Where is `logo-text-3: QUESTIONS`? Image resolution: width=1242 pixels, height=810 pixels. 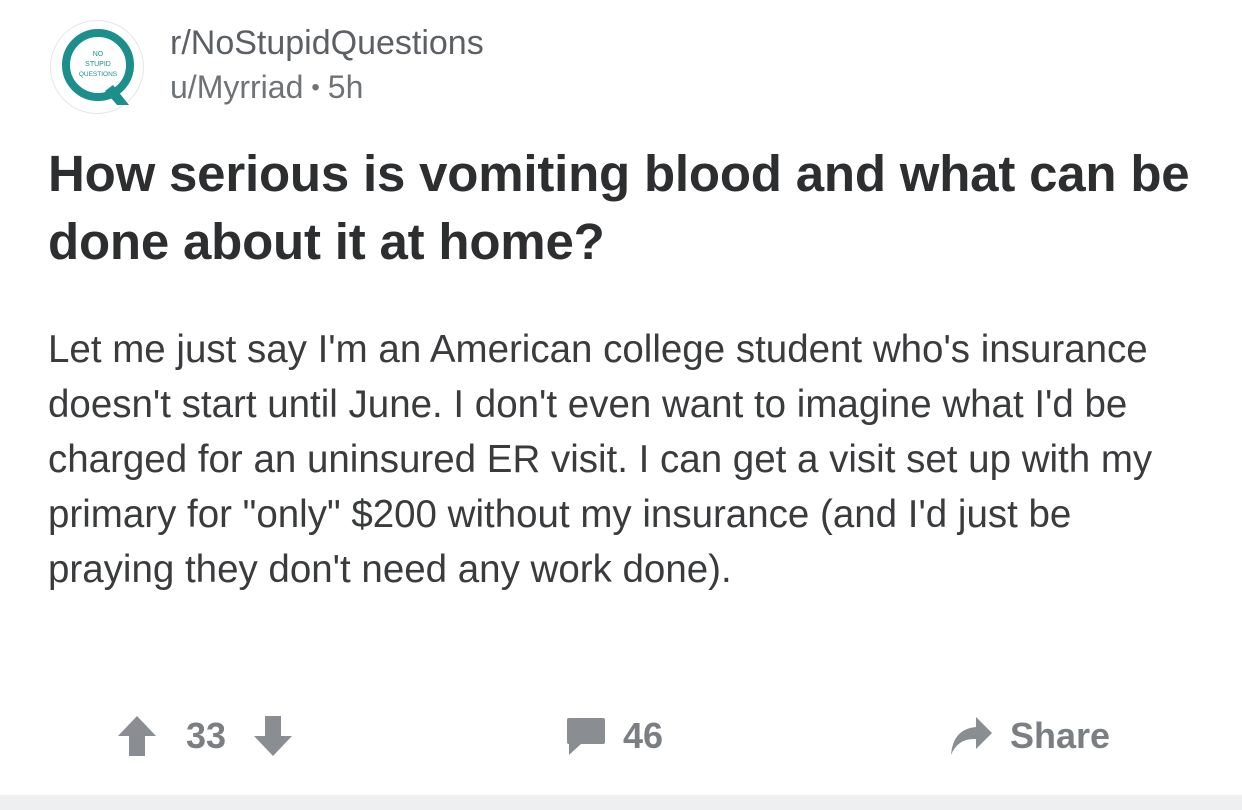
logo-text-3: QUESTIONS is located at coordinates (98, 74).